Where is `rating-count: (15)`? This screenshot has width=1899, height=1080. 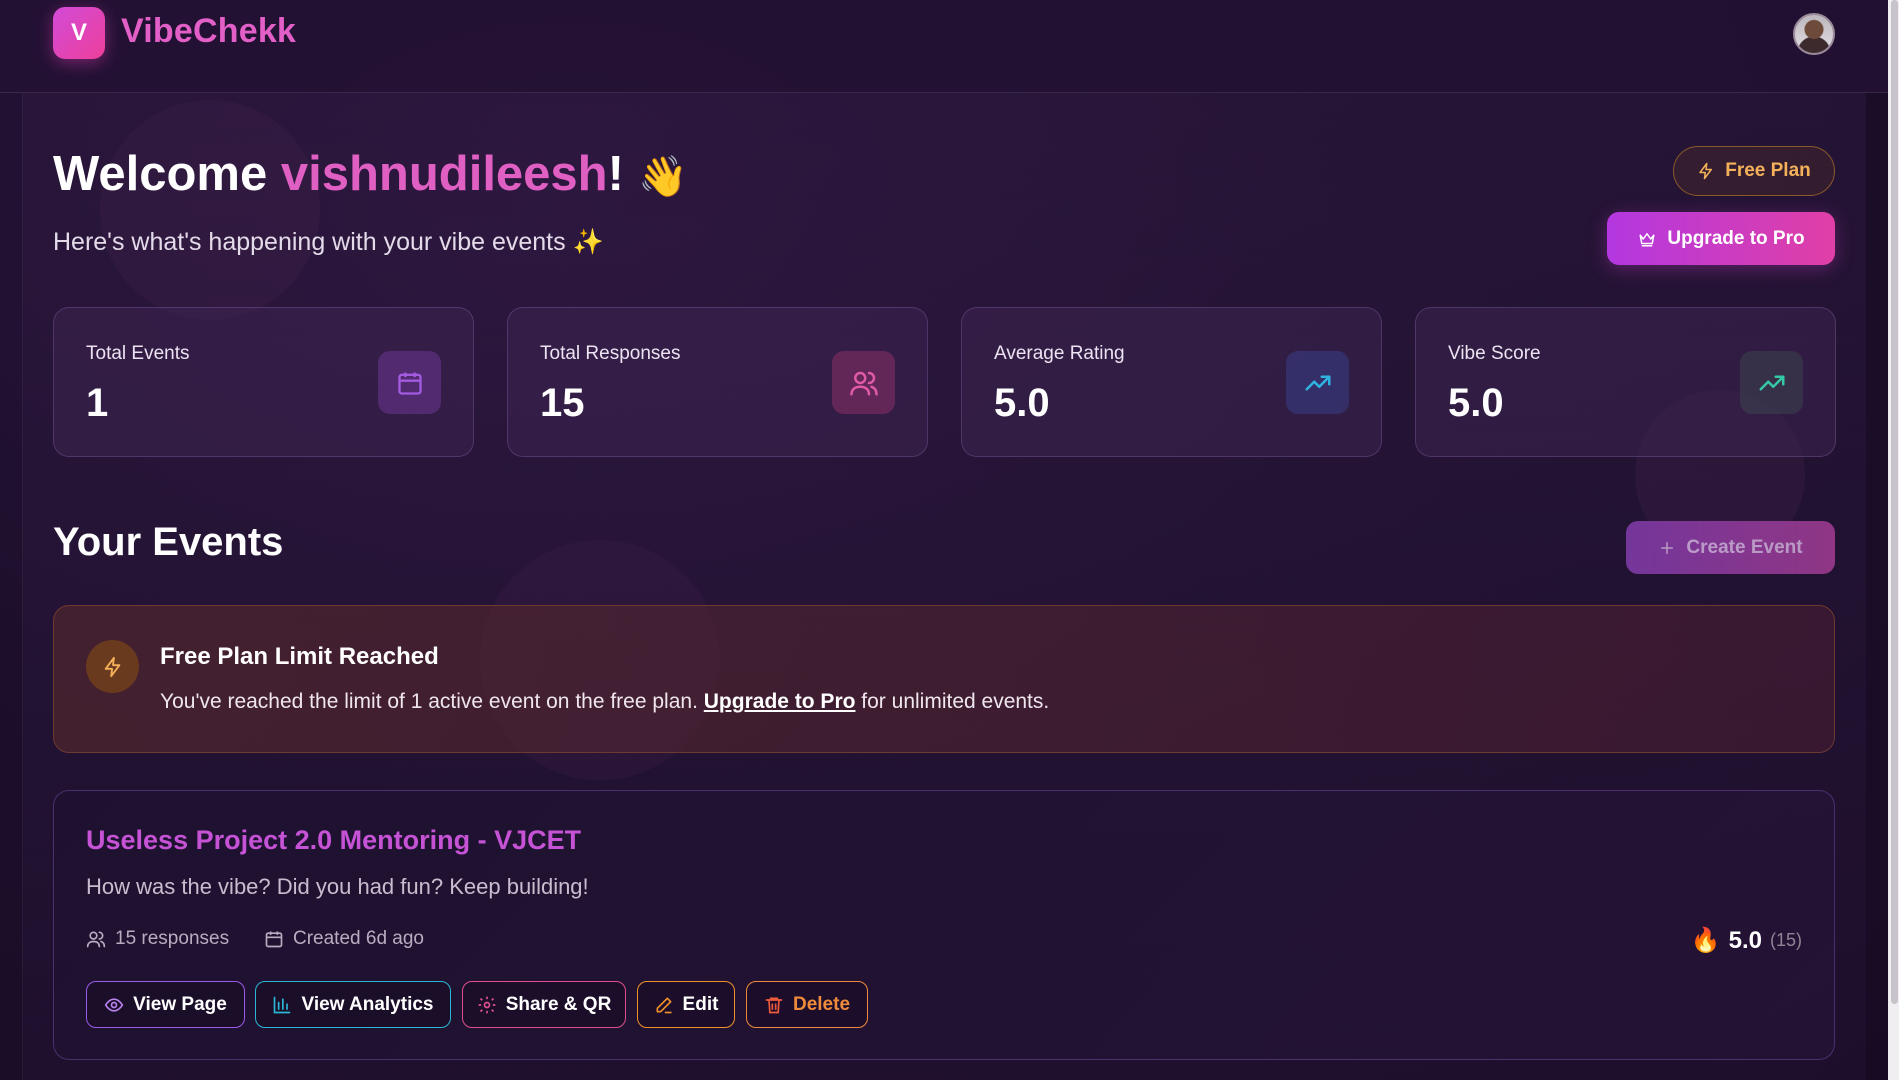 rating-count: (15) is located at coordinates (1785, 940).